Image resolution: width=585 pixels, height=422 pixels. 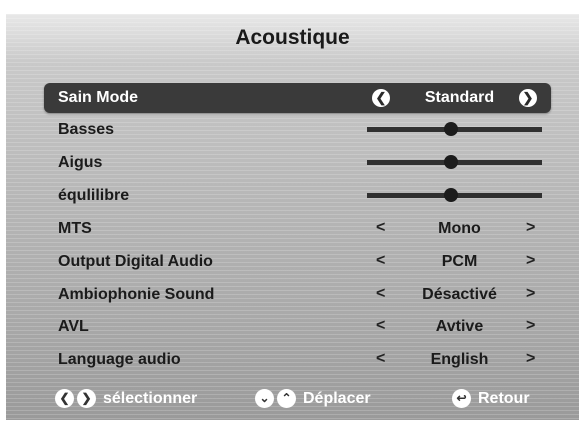 What do you see at coordinates (297, 229) in the screenshot?
I see `menu-row-mts: MTS < Mono >` at bounding box center [297, 229].